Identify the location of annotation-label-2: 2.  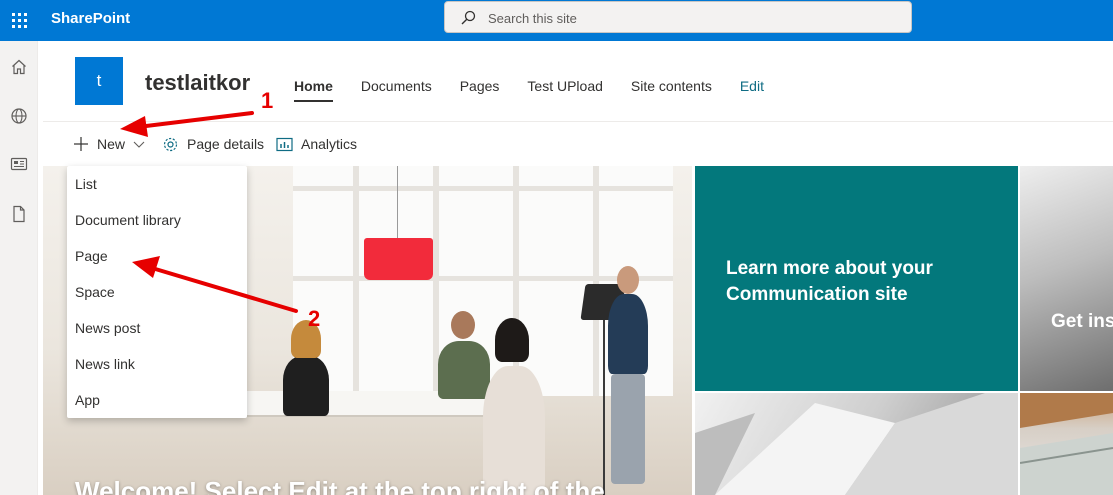
(314, 318).